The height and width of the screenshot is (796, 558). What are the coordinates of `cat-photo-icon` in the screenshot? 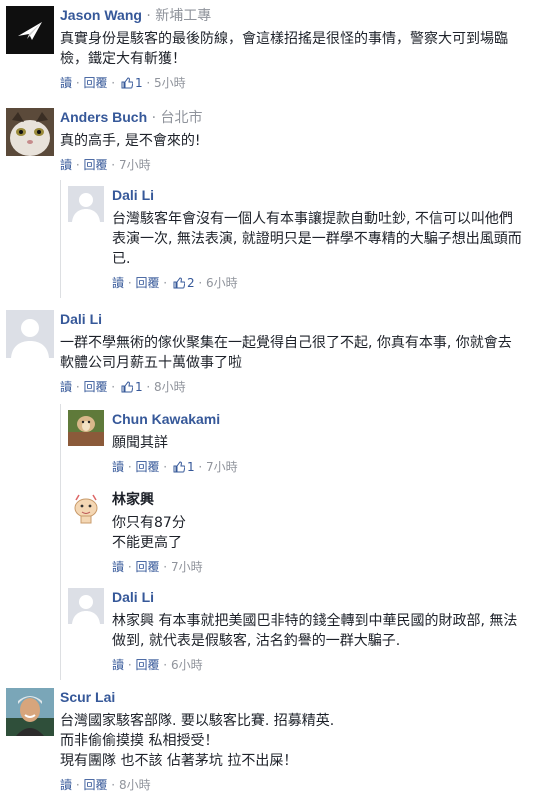 It's located at (30, 132).